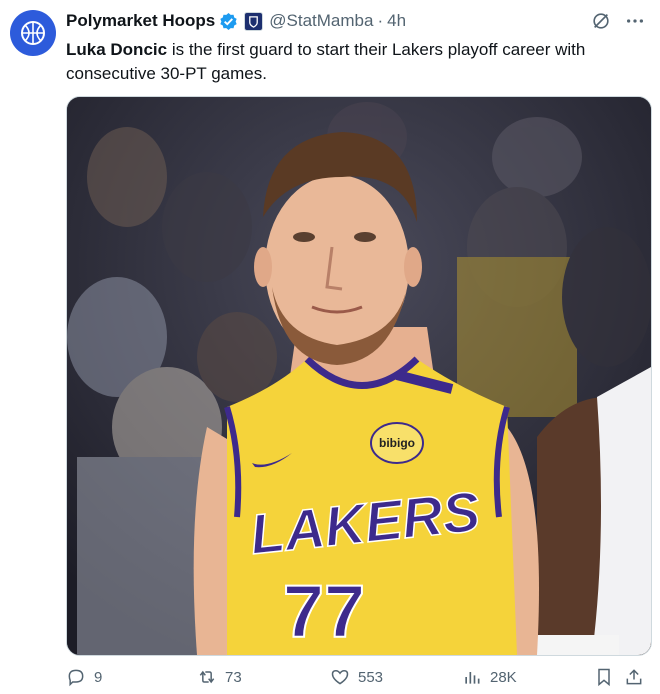  I want to click on repost-button: 73, so click(219, 677).